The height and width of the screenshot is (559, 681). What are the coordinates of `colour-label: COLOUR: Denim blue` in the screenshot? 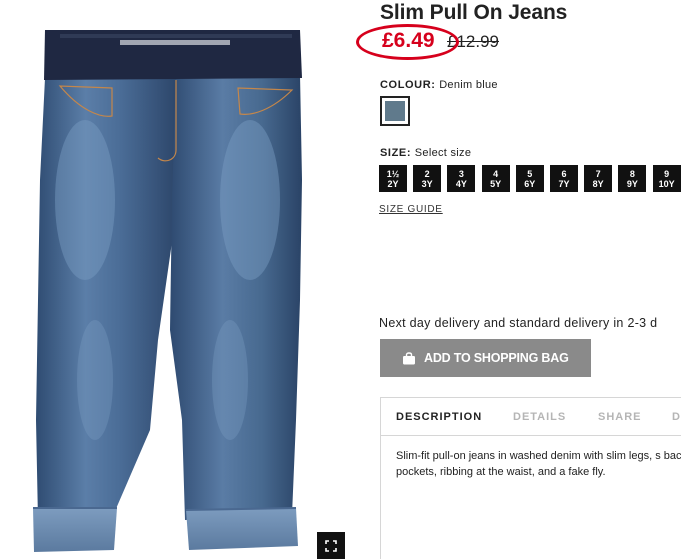 It's located at (439, 85).